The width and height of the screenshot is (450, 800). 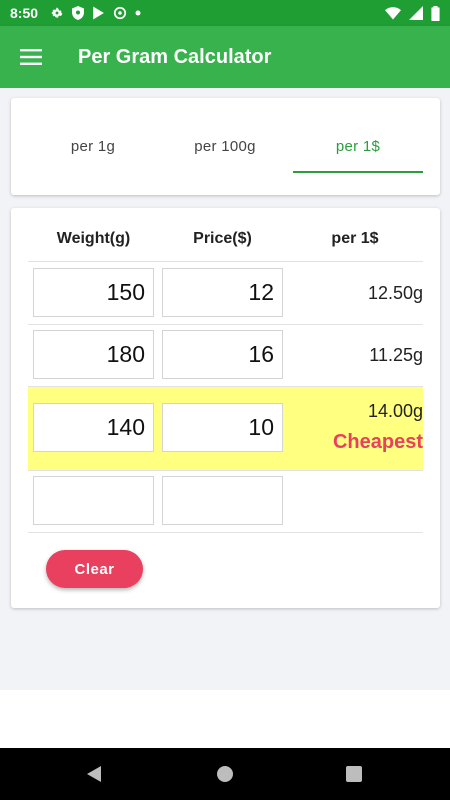 I want to click on price-input: 16, so click(x=222, y=354).